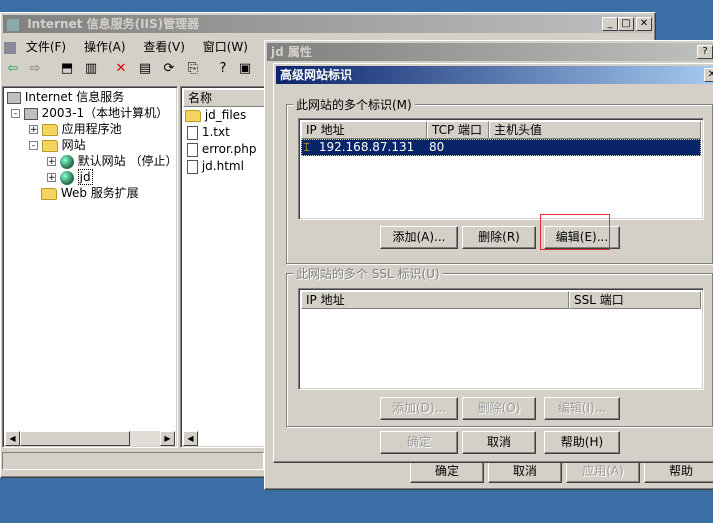 This screenshot has height=523, width=713. What do you see at coordinates (13, 69) in the screenshot?
I see `back-arrow-icon: ⇦` at bounding box center [13, 69].